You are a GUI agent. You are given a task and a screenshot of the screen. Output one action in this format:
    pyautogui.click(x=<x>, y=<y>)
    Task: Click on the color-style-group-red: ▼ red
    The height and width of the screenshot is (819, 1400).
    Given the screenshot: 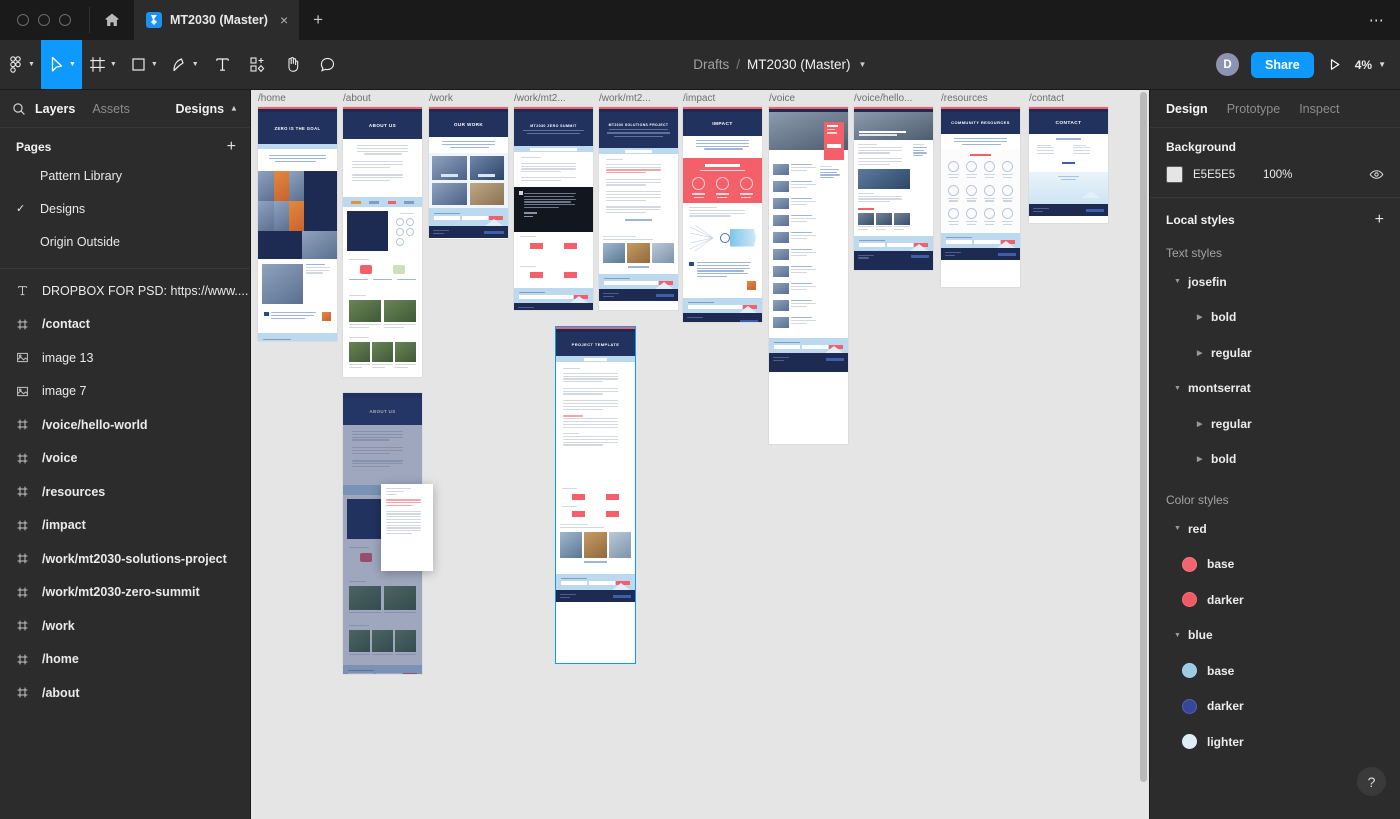 What is the action you would take?
    pyautogui.click(x=1275, y=529)
    